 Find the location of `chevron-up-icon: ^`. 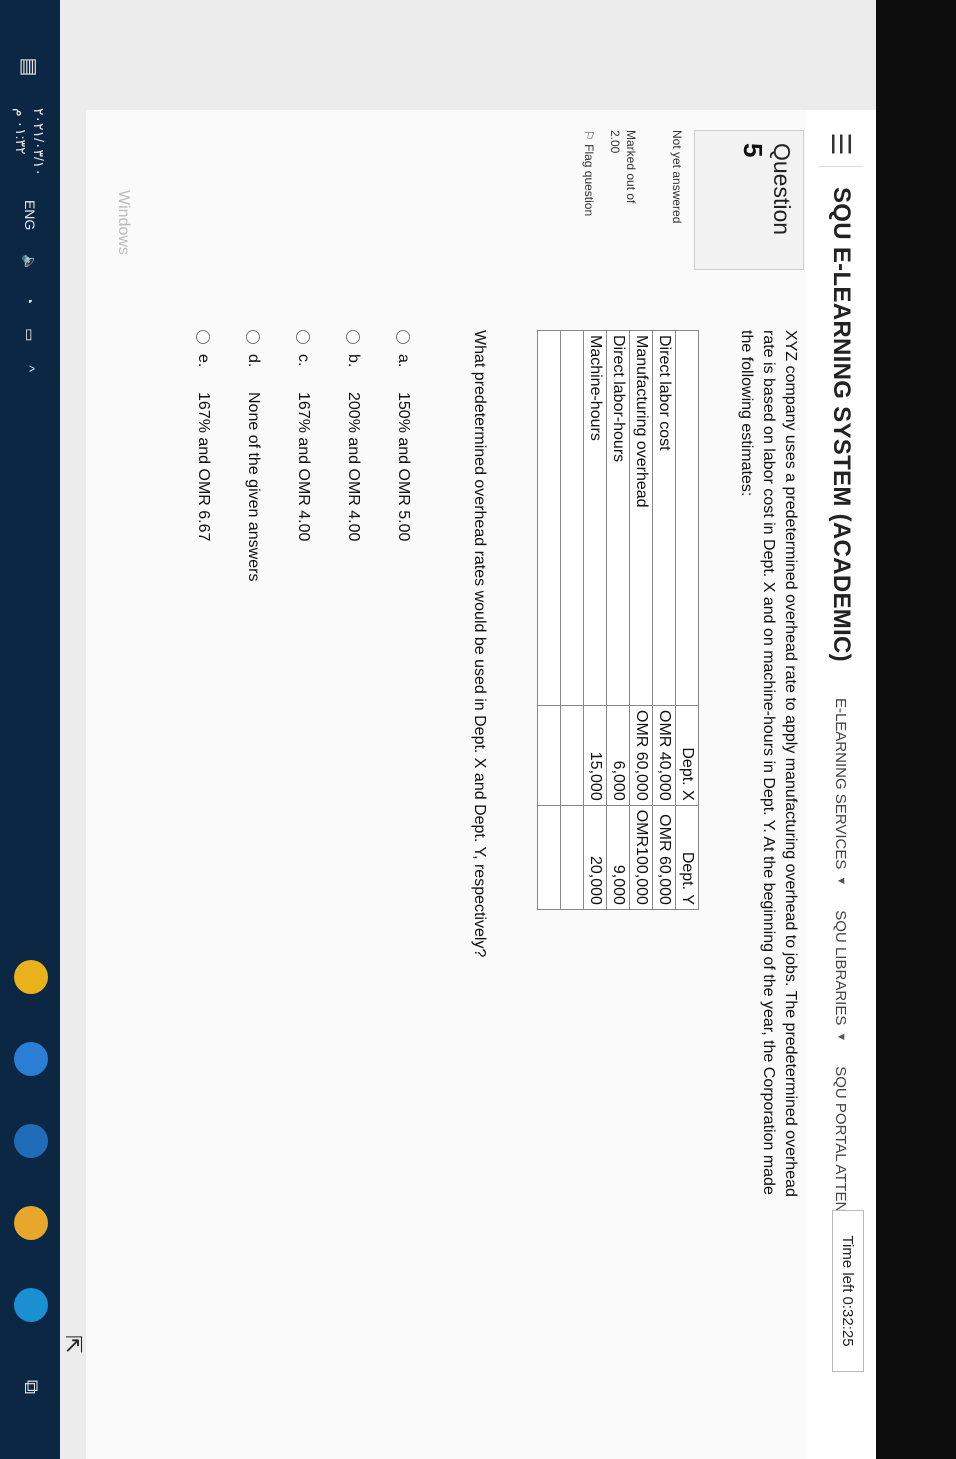

chevron-up-icon: ^ is located at coordinates (30, 368).